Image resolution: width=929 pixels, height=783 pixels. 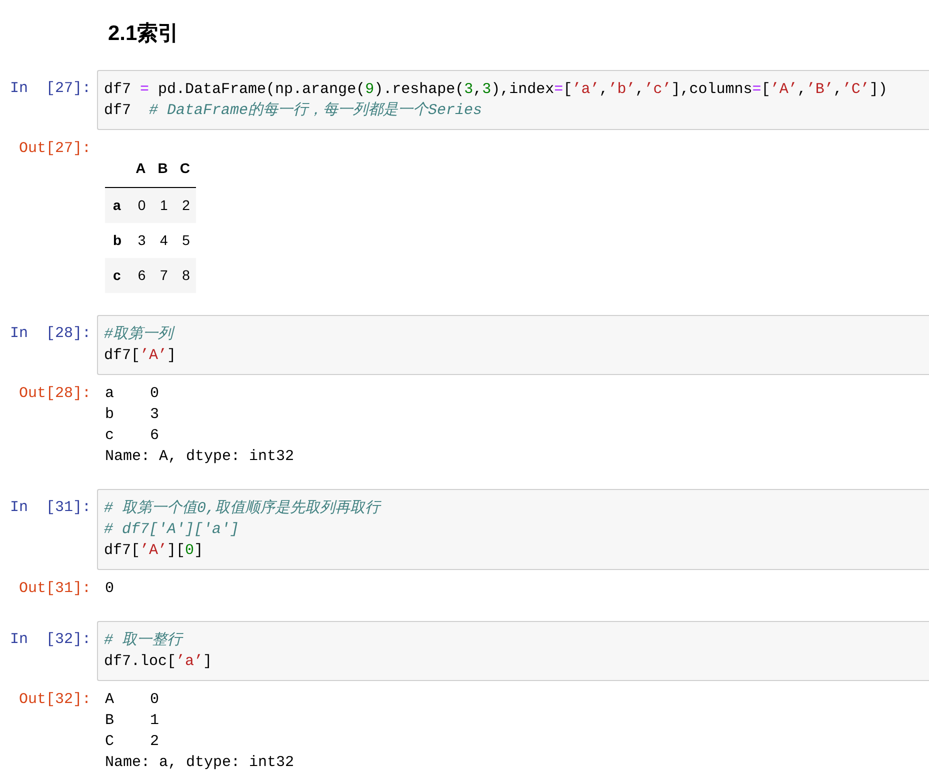 I want to click on column-header: A, so click(x=141, y=168).